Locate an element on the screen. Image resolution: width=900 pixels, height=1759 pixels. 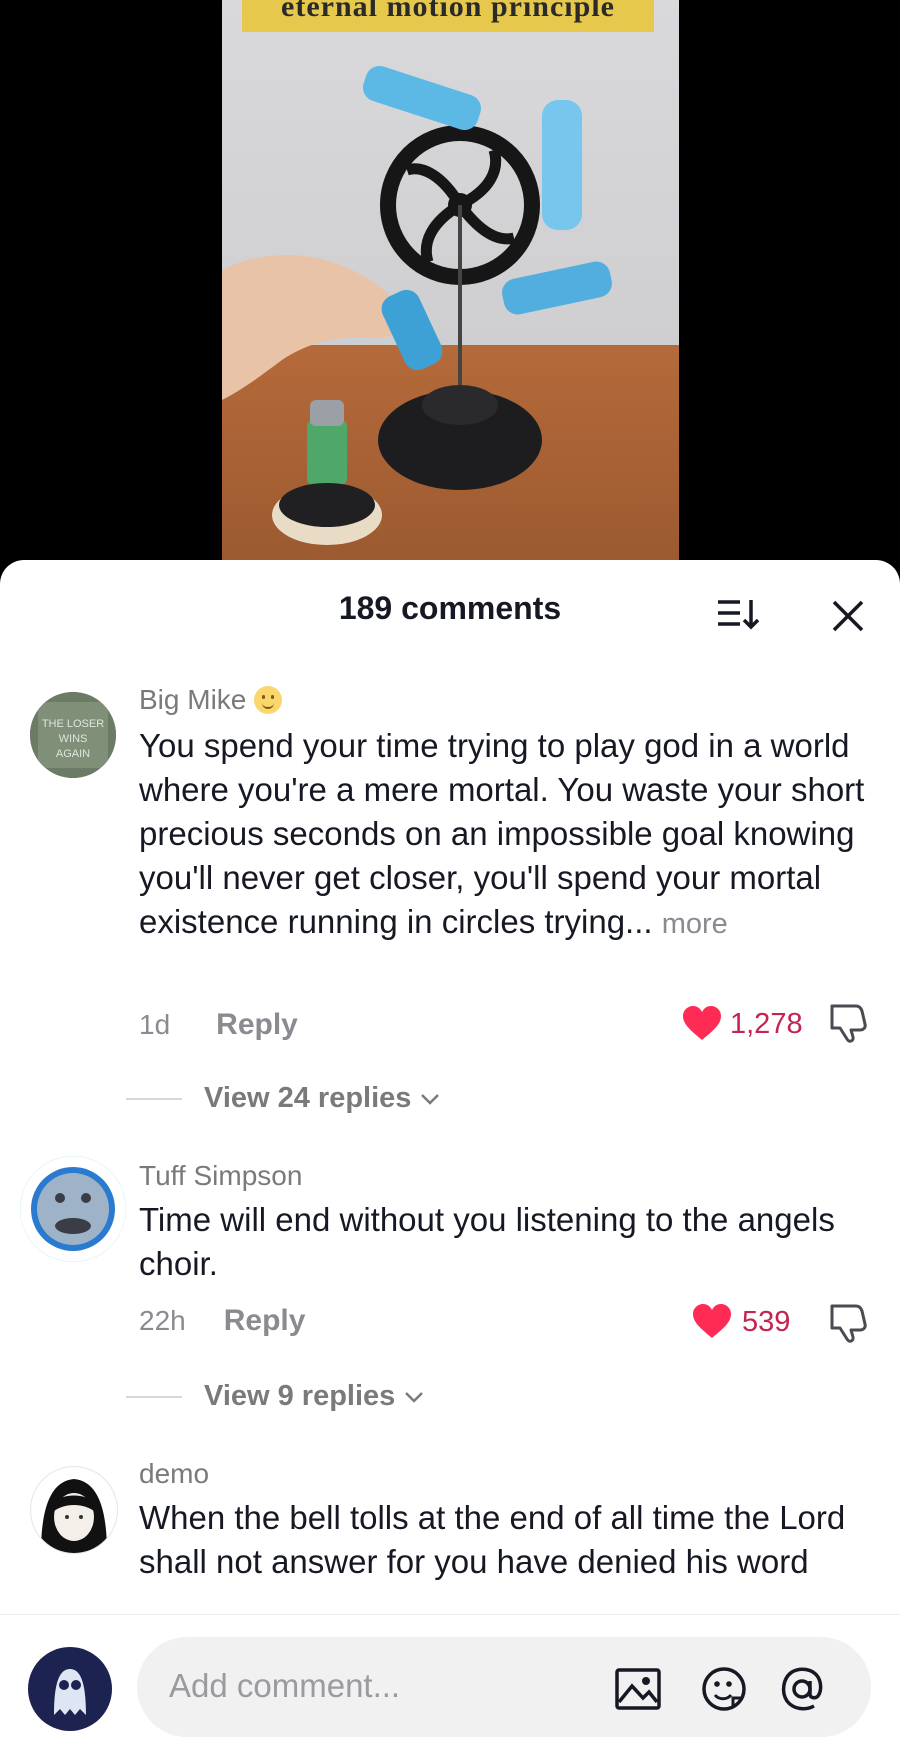
my-avatar is located at coordinates (70, 1689).